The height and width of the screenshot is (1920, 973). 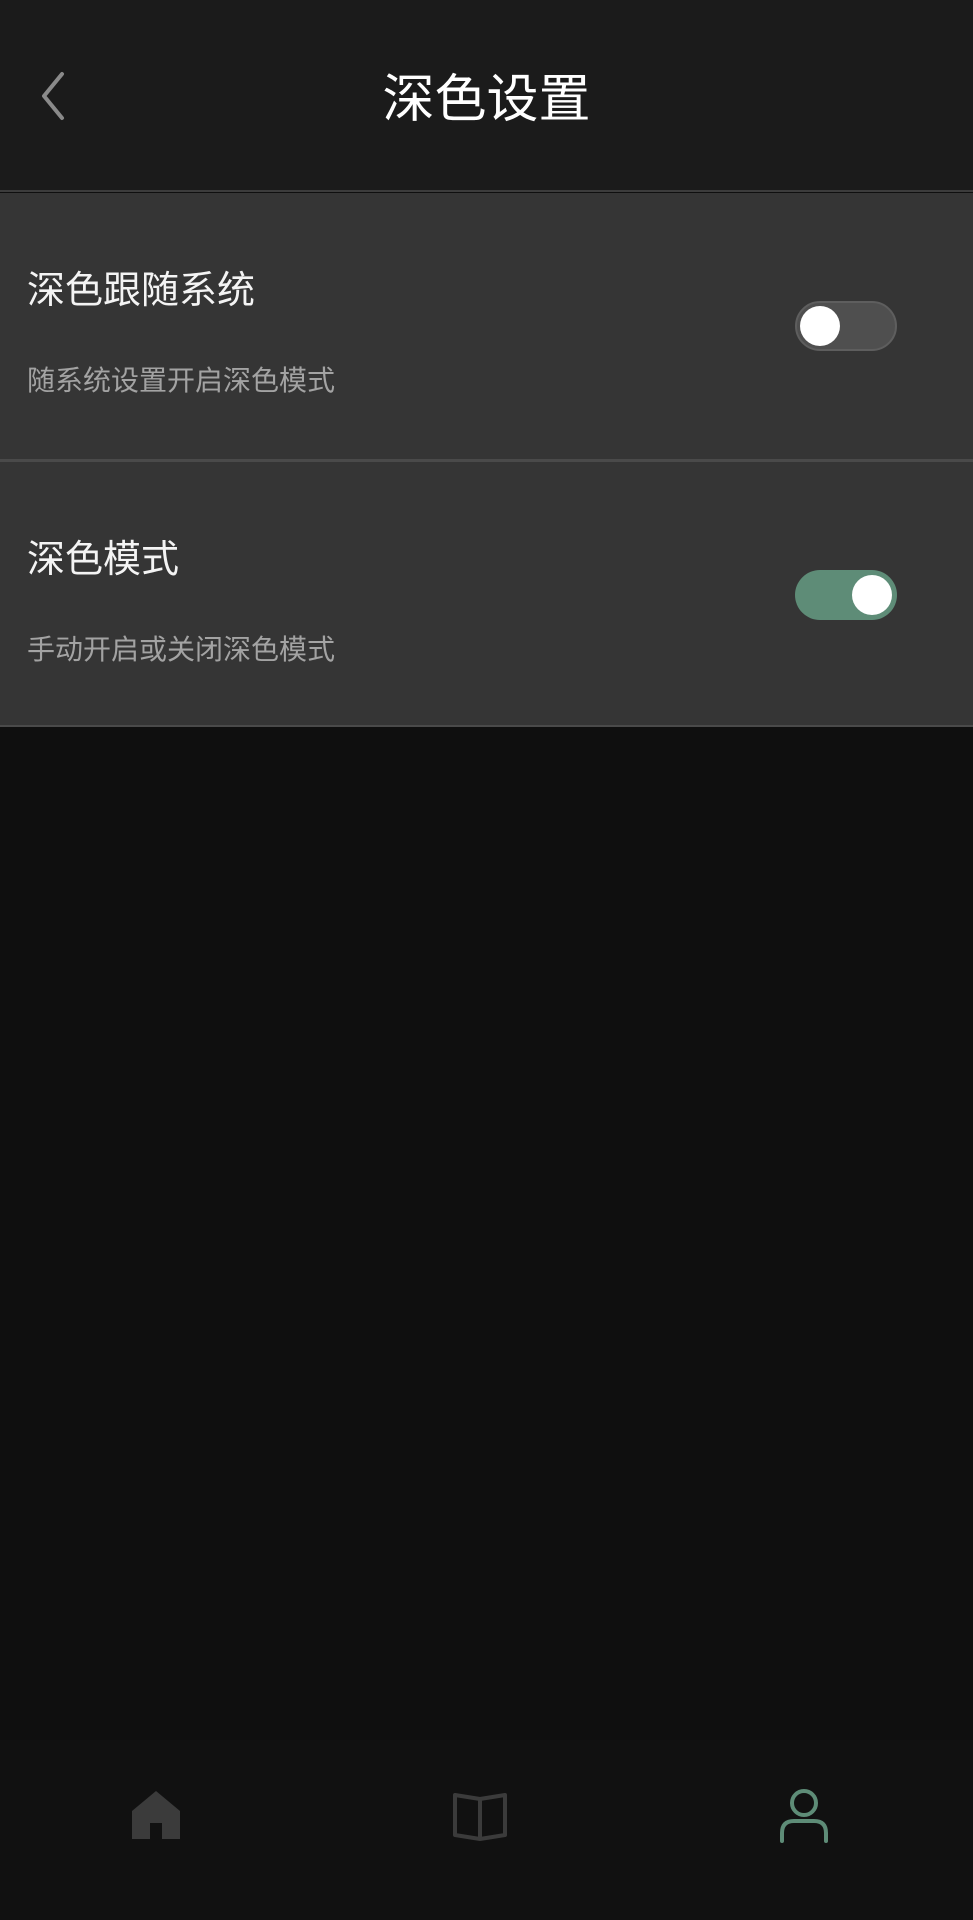 I want to click on setting-follow-system: 深色跟随系统 随系统设置开启深色模式, so click(x=486, y=326).